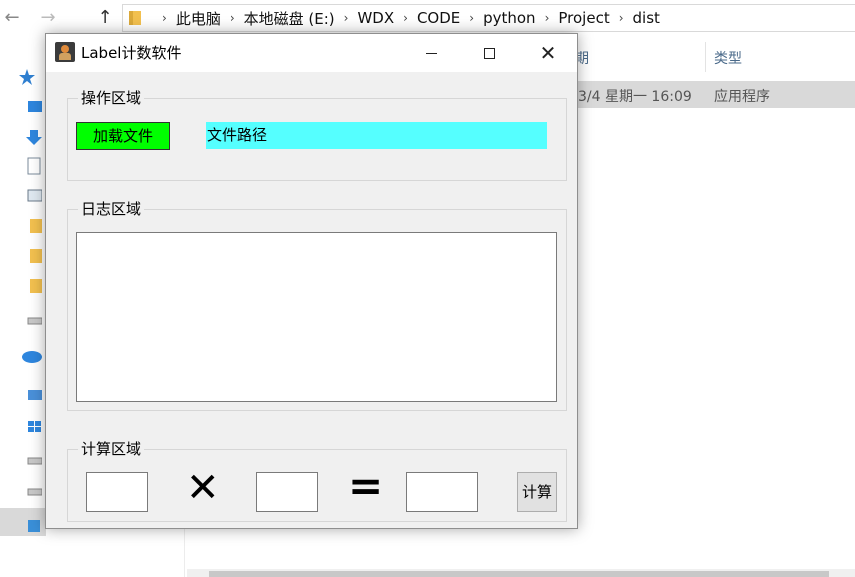 The width and height of the screenshot is (855, 577). What do you see at coordinates (30, 426) in the screenshot?
I see `windows-drive-icon` at bounding box center [30, 426].